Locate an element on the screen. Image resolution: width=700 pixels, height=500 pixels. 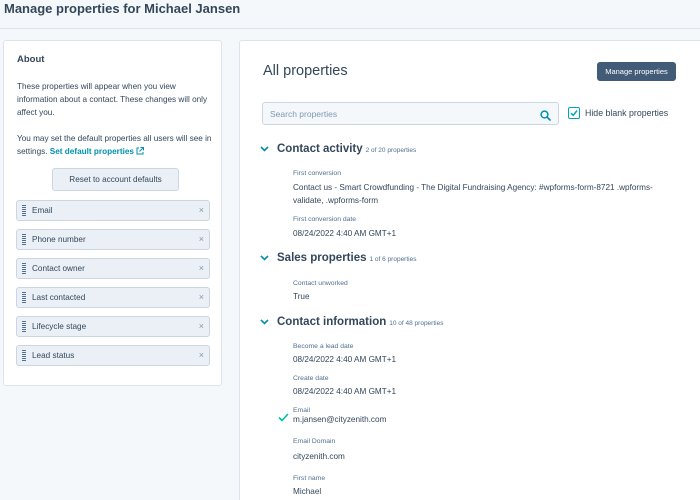
section-title: Contact information 10 of 48 properties is located at coordinates (360, 322).